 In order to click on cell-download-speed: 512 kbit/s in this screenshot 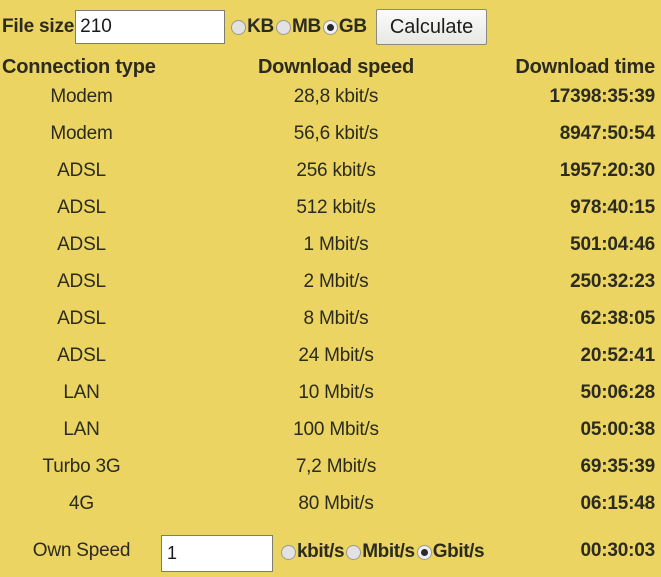, I will do `click(336, 207)`.